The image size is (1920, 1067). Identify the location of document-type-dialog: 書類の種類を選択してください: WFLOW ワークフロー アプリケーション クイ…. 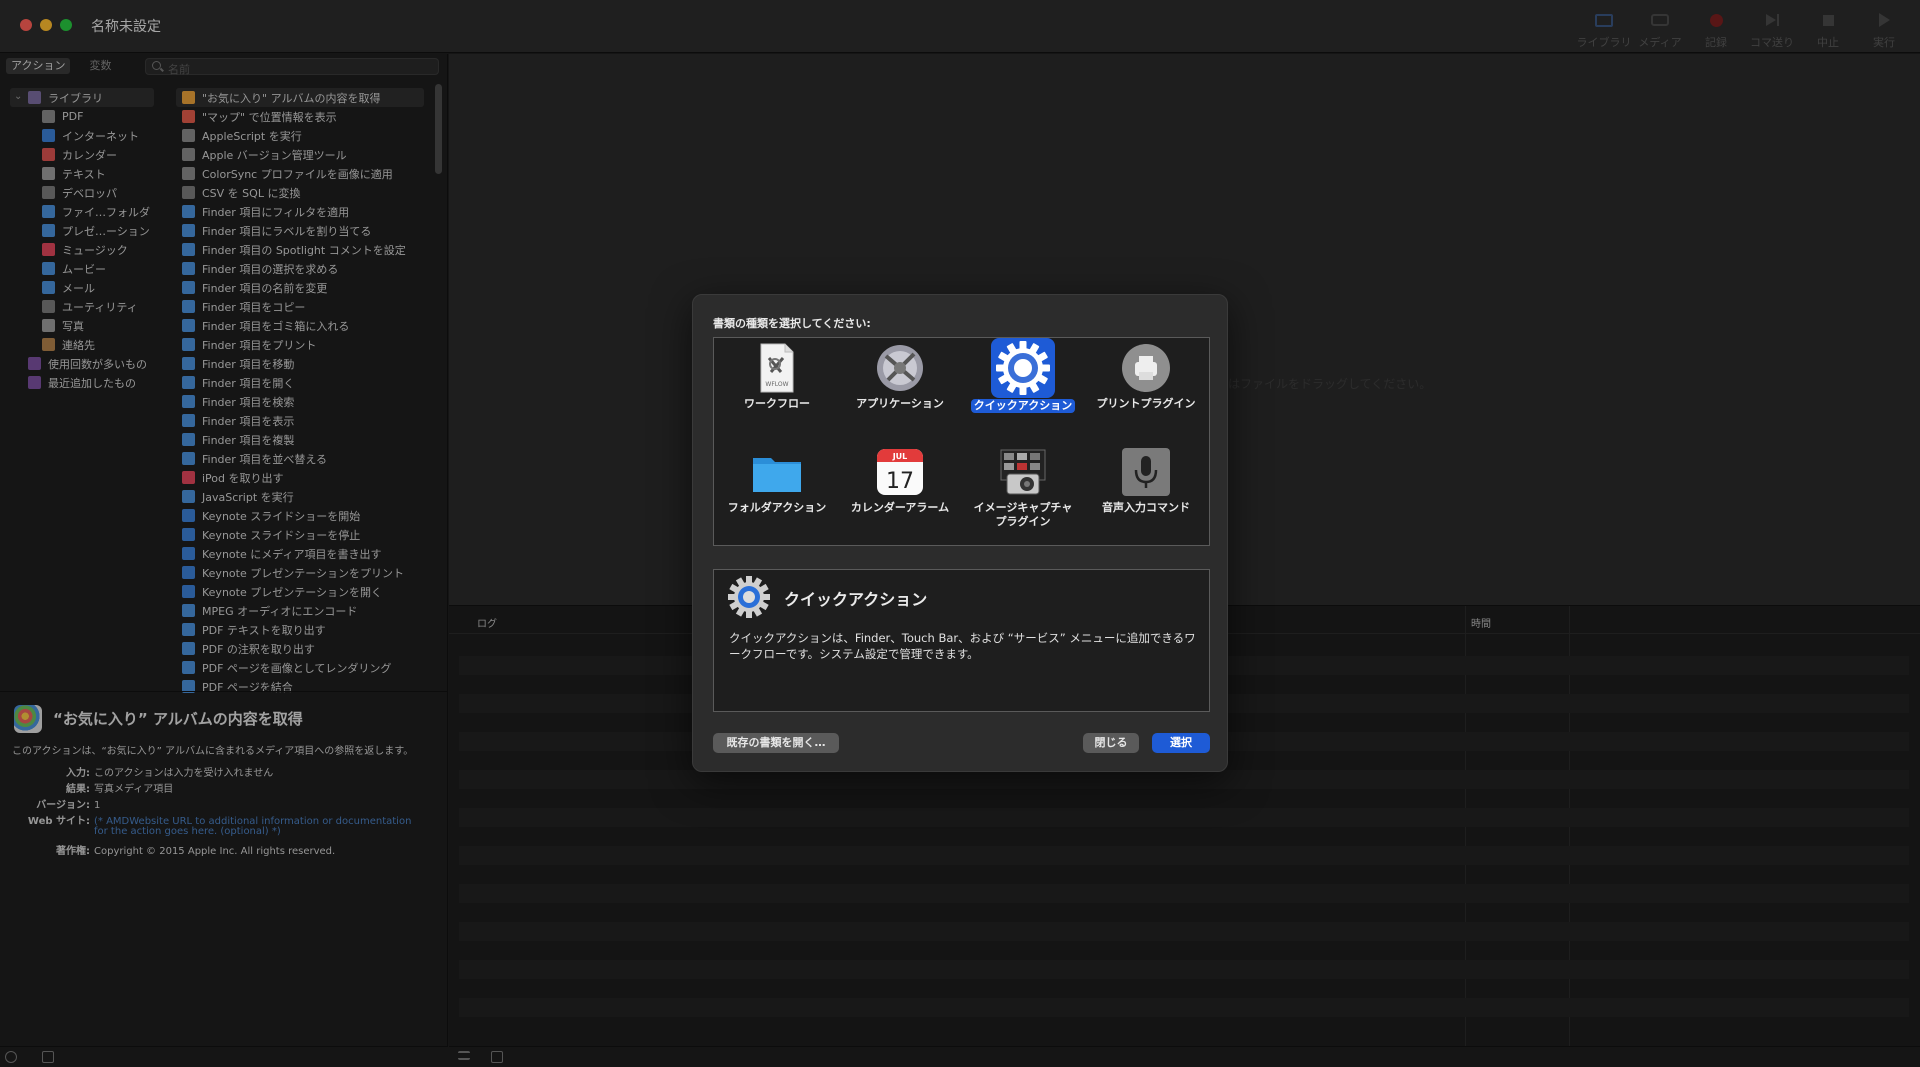
(960, 533).